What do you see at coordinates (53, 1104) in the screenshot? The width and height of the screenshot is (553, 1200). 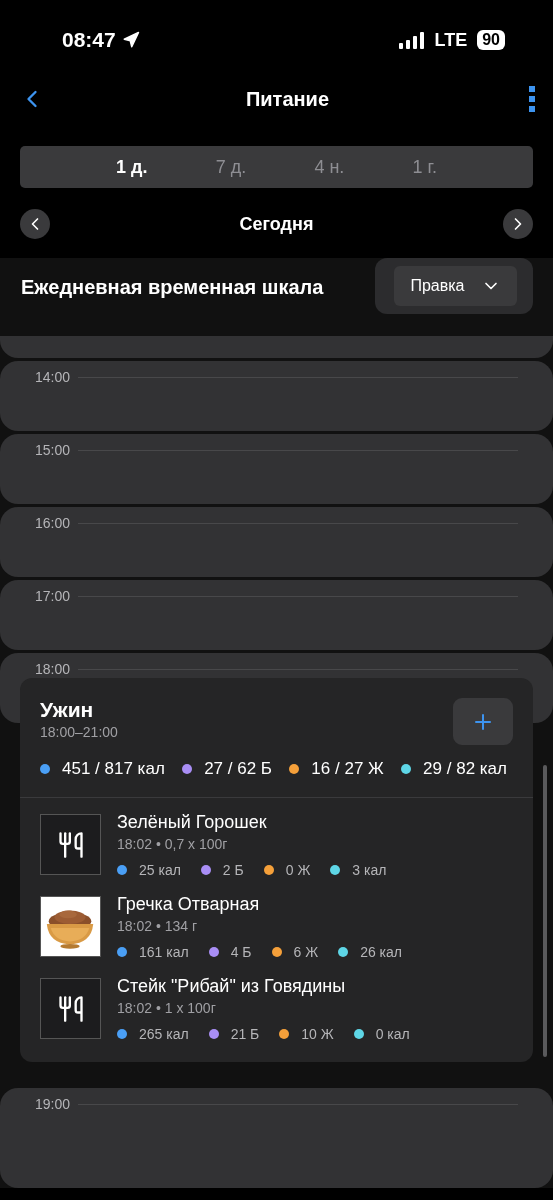 I see `hour-label: 19:00` at bounding box center [53, 1104].